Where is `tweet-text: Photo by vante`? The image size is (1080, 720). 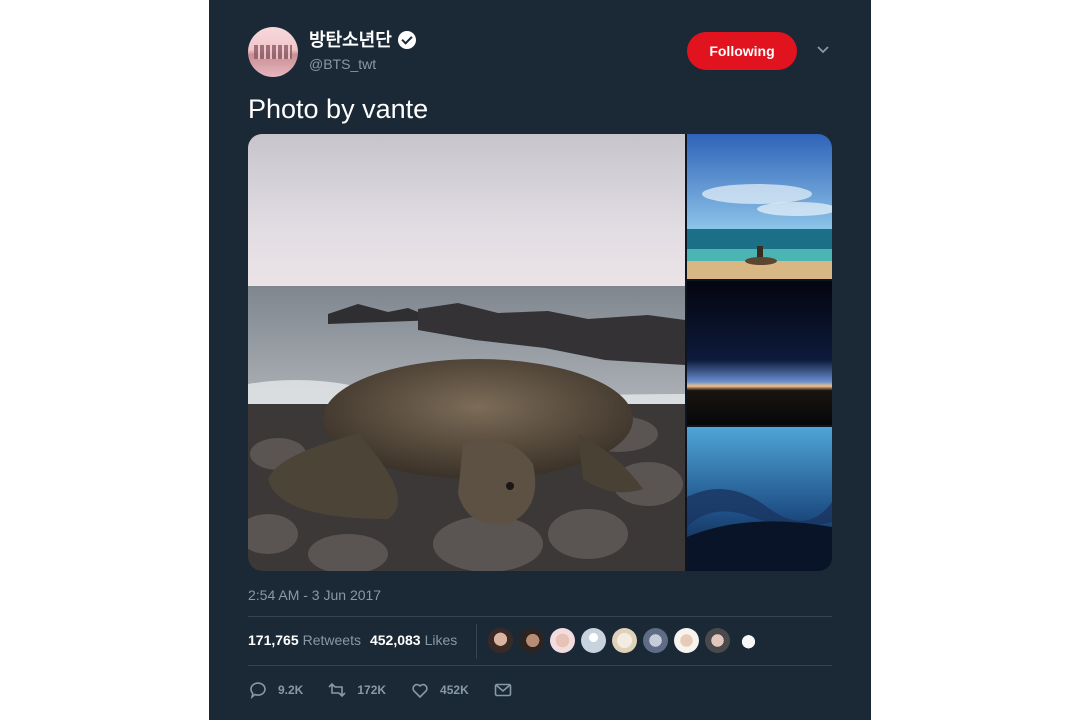
tweet-text: Photo by vante is located at coordinates (338, 109).